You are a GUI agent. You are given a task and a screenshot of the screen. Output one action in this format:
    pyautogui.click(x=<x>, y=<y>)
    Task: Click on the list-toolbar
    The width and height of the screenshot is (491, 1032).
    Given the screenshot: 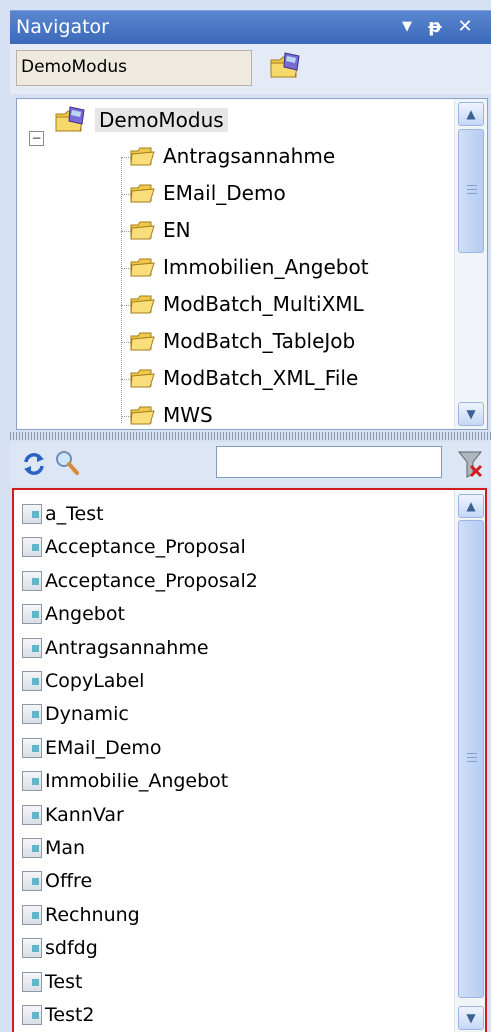 What is the action you would take?
    pyautogui.click(x=250, y=464)
    